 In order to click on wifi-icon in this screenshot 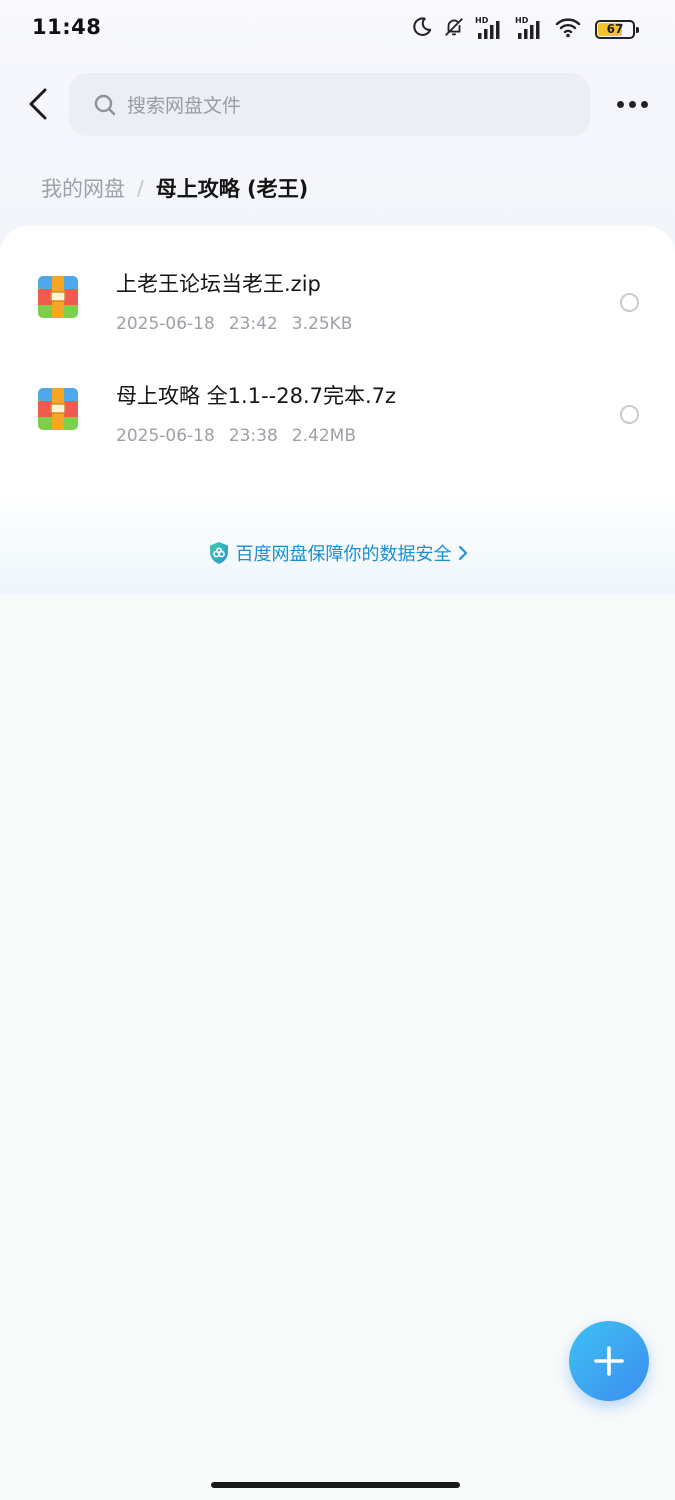, I will do `click(568, 29)`.